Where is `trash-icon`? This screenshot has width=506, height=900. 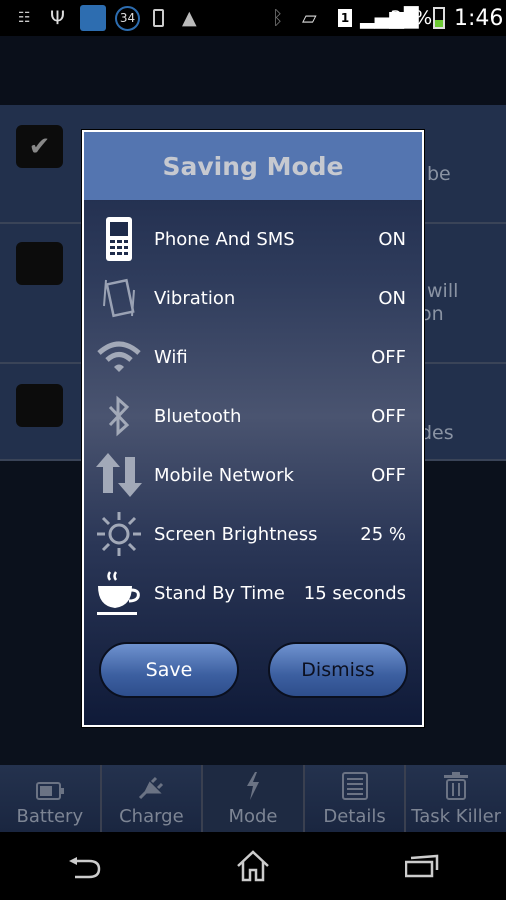 trash-icon is located at coordinates (456, 786).